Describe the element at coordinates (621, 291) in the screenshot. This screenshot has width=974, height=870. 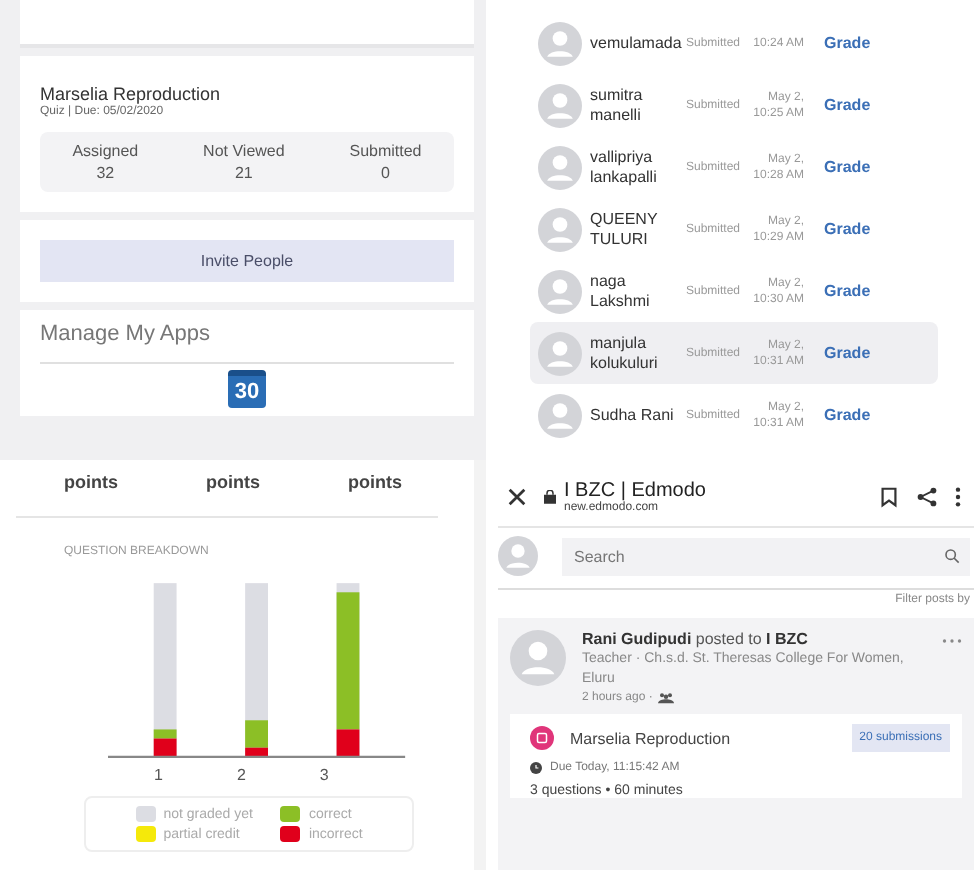
I see `student-name: naga Lakshmi` at that location.